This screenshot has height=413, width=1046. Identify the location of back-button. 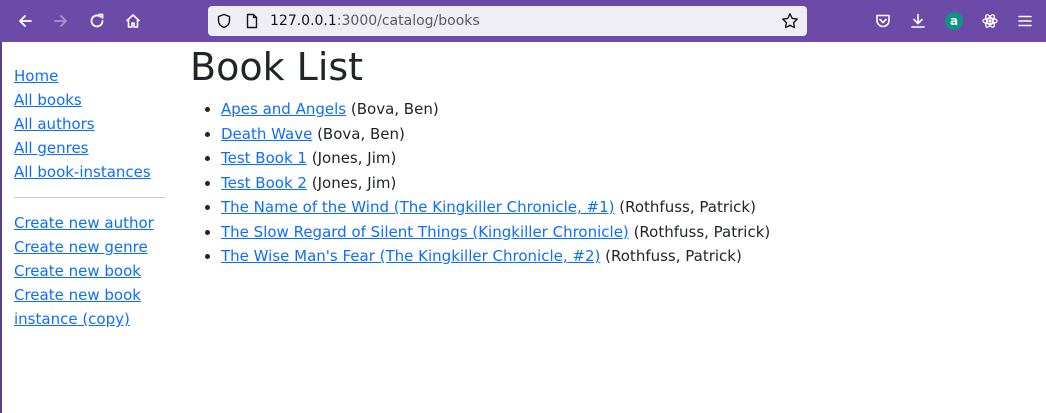
(25, 21).